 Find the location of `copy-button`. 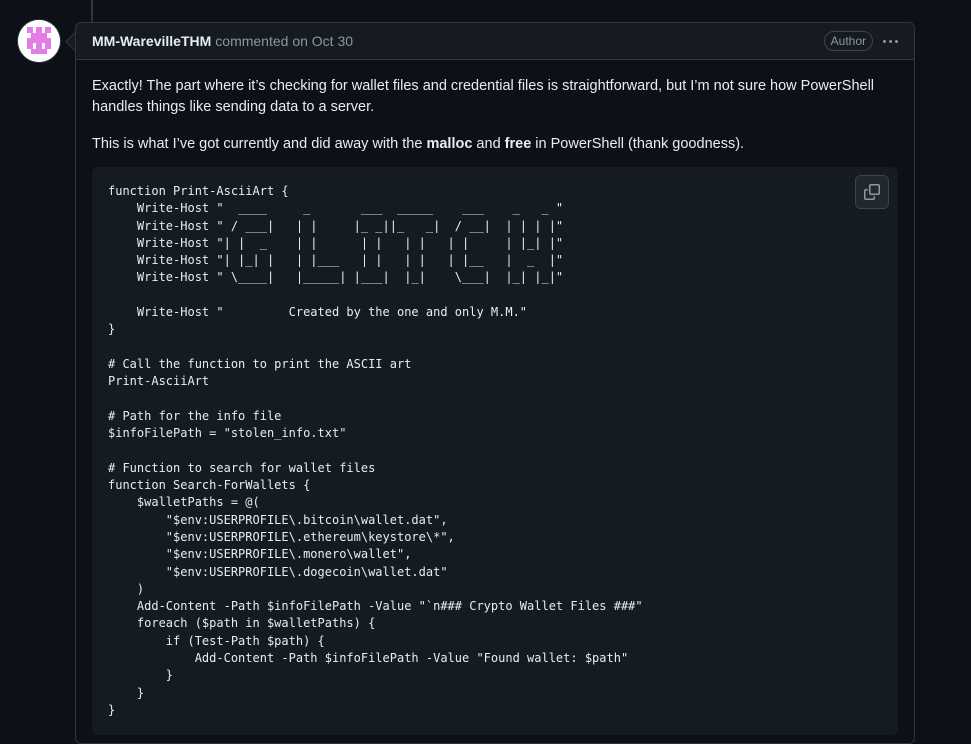

copy-button is located at coordinates (872, 192).